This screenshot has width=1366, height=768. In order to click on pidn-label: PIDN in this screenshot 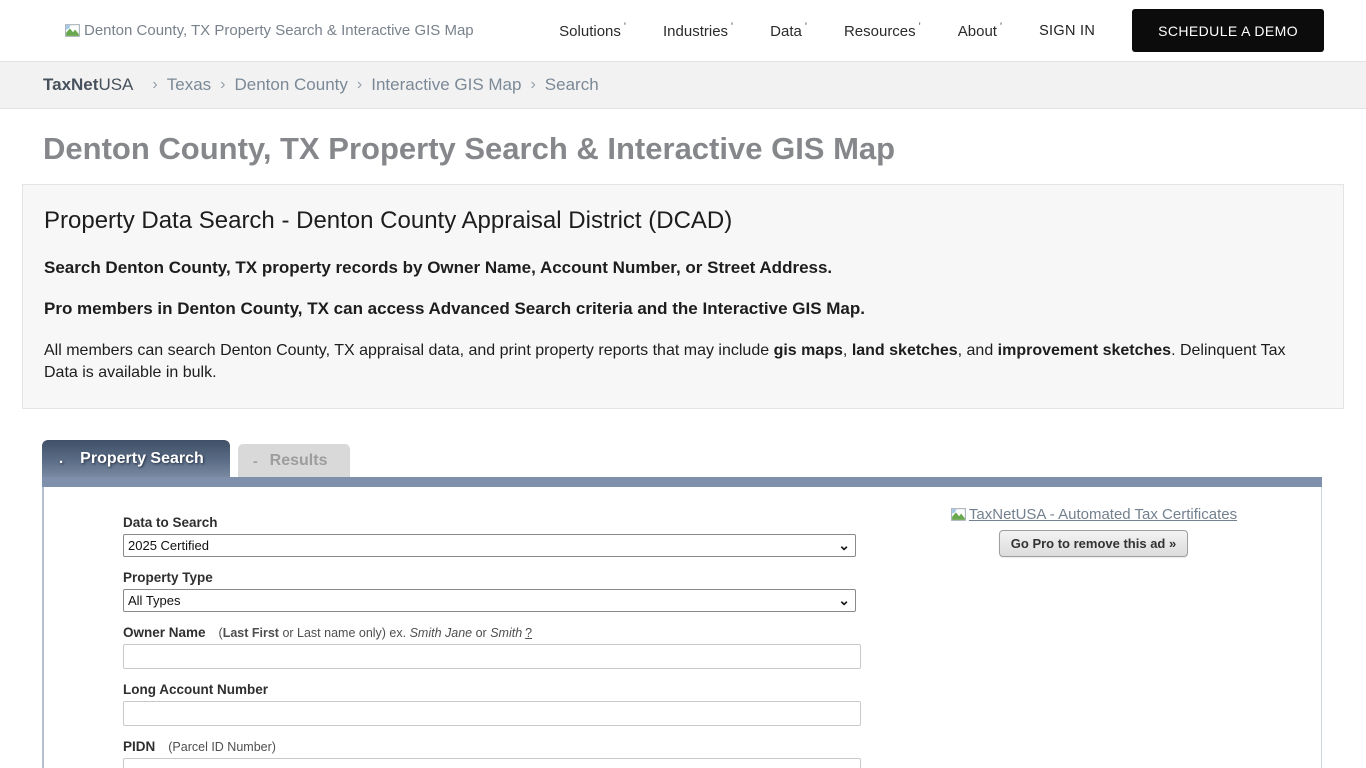, I will do `click(139, 747)`.